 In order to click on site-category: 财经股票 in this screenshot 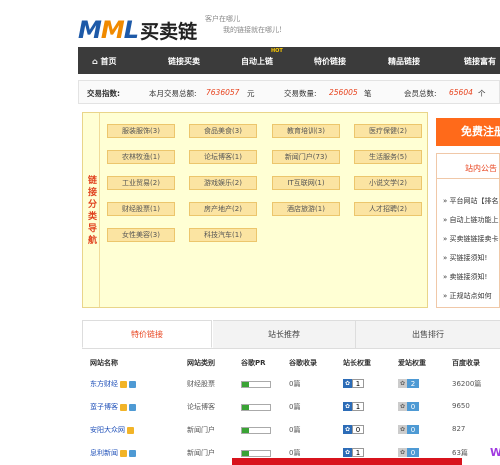, I will do `click(201, 384)`.